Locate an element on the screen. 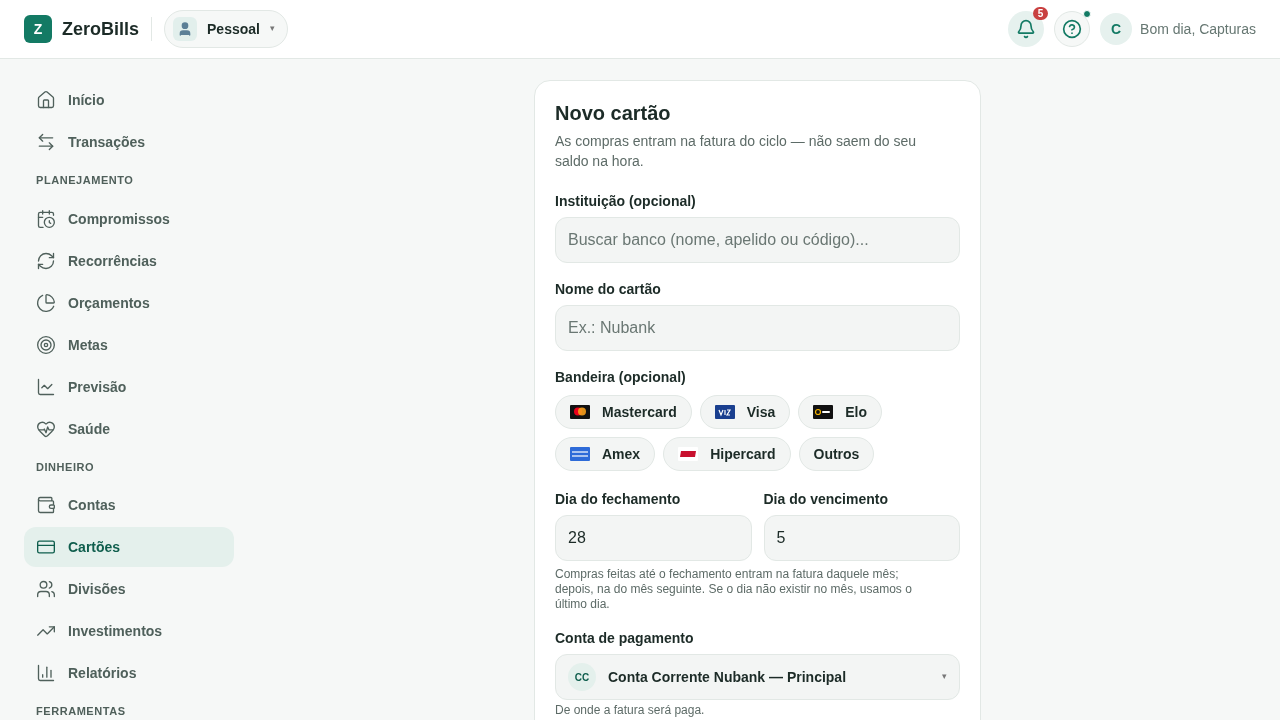 The height and width of the screenshot is (720, 1280). field-label: Dia do vencimento is located at coordinates (826, 499).